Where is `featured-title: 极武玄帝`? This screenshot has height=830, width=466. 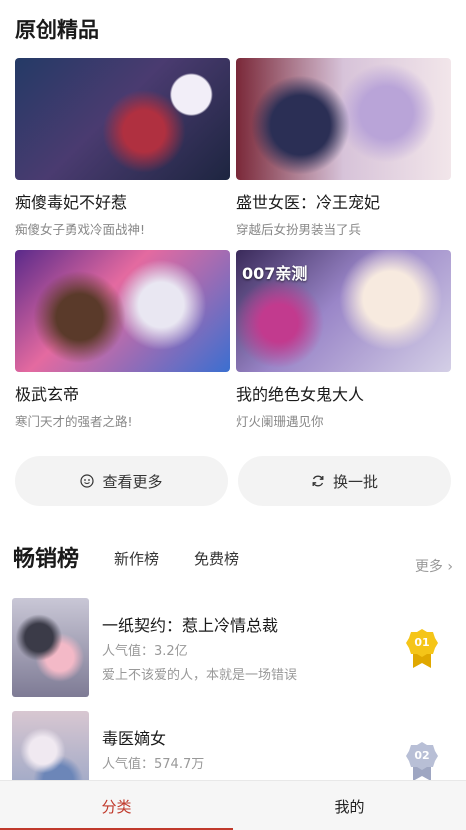 featured-title: 极武玄帝 is located at coordinates (122, 393).